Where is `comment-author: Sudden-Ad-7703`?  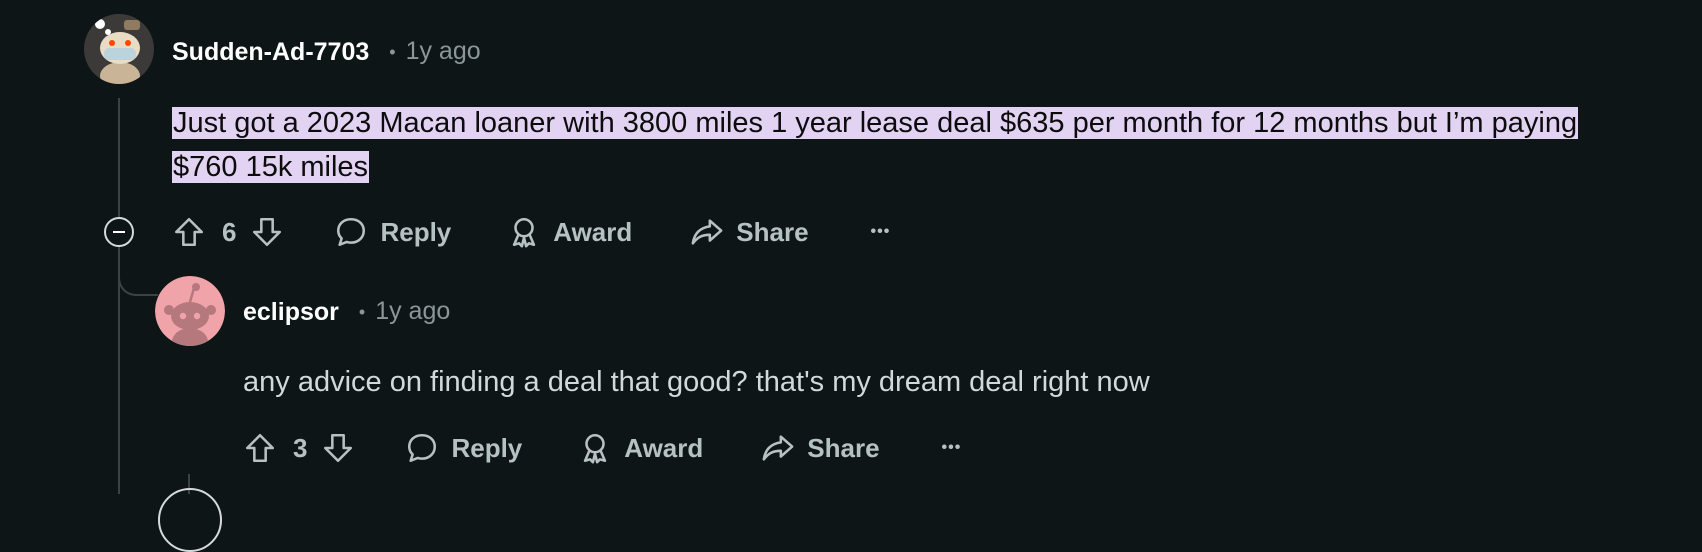
comment-author: Sudden-Ad-7703 is located at coordinates (270, 52).